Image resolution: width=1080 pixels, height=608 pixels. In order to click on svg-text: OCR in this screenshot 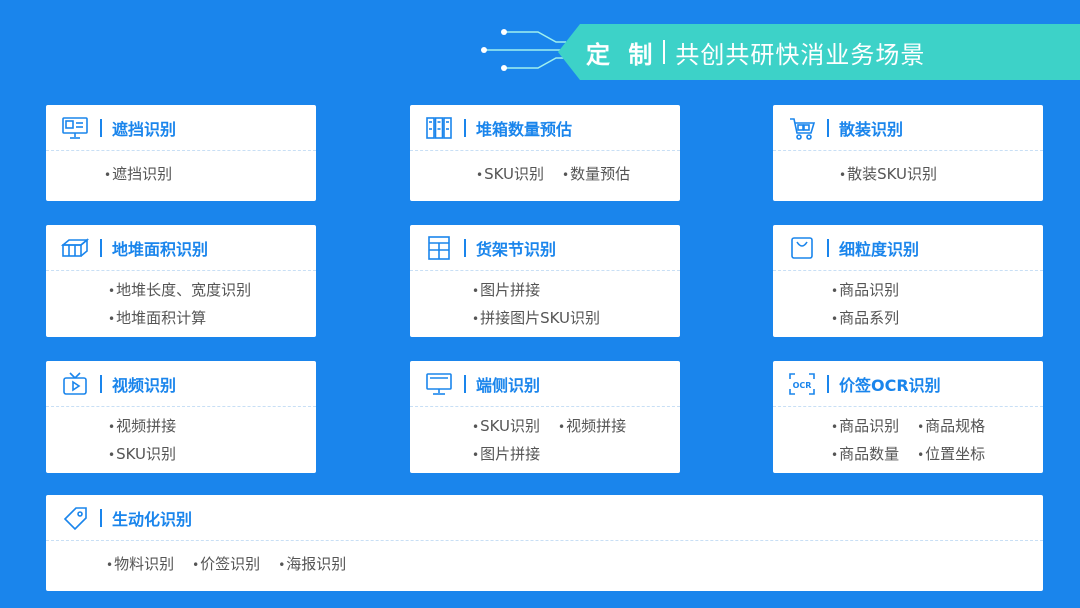, I will do `click(802, 385)`.